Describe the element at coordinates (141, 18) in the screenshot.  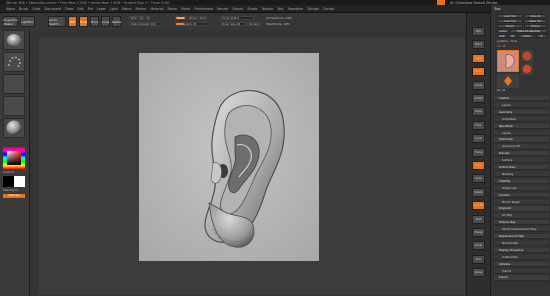
I see `rgb-toggle: Rgb` at that location.